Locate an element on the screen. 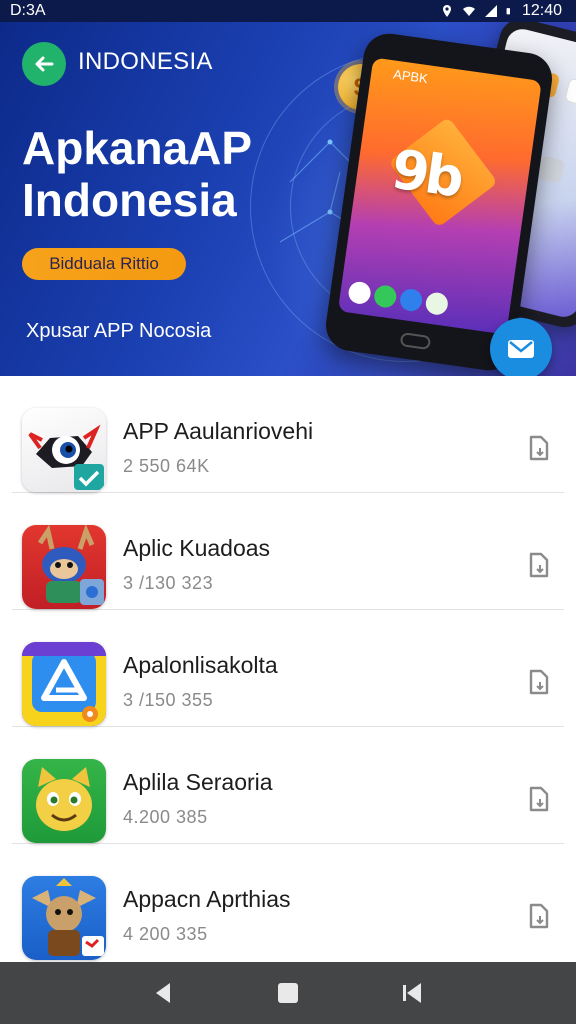 The width and height of the screenshot is (576, 1024). location-icon is located at coordinates (446, 11).